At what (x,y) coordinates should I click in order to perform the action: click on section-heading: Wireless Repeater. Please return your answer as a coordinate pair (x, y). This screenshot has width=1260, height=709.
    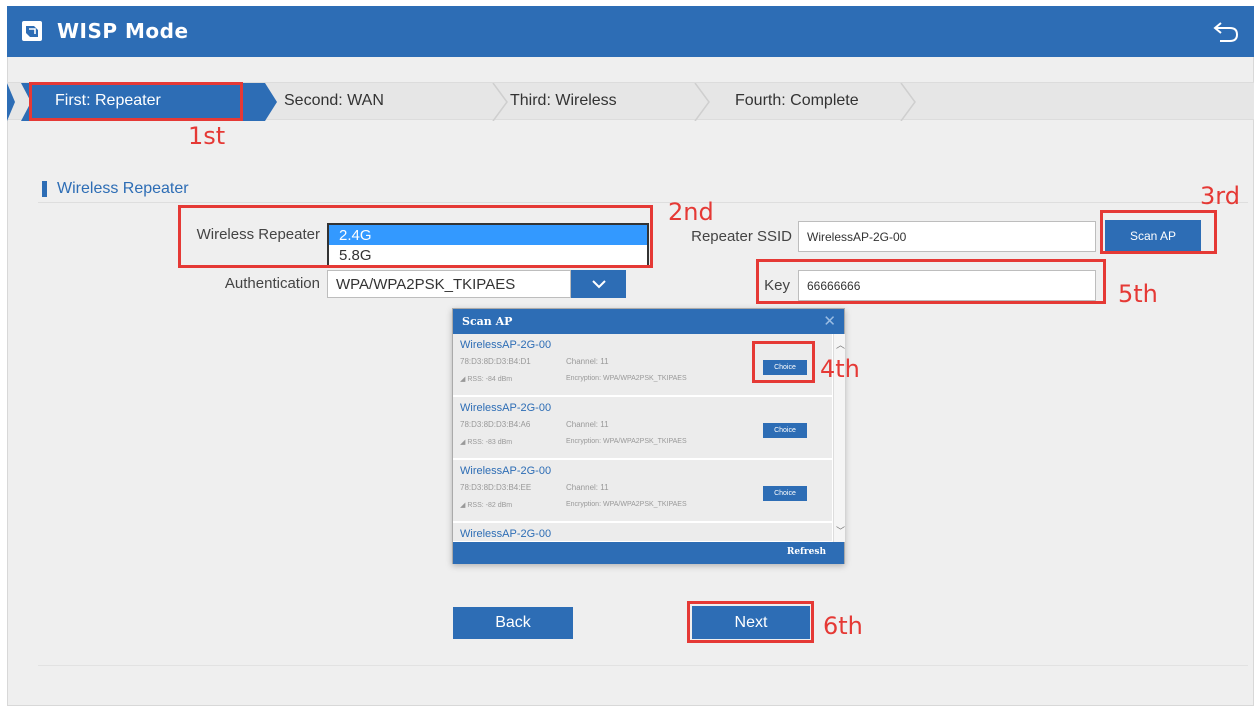
    Looking at the image, I should click on (115, 189).